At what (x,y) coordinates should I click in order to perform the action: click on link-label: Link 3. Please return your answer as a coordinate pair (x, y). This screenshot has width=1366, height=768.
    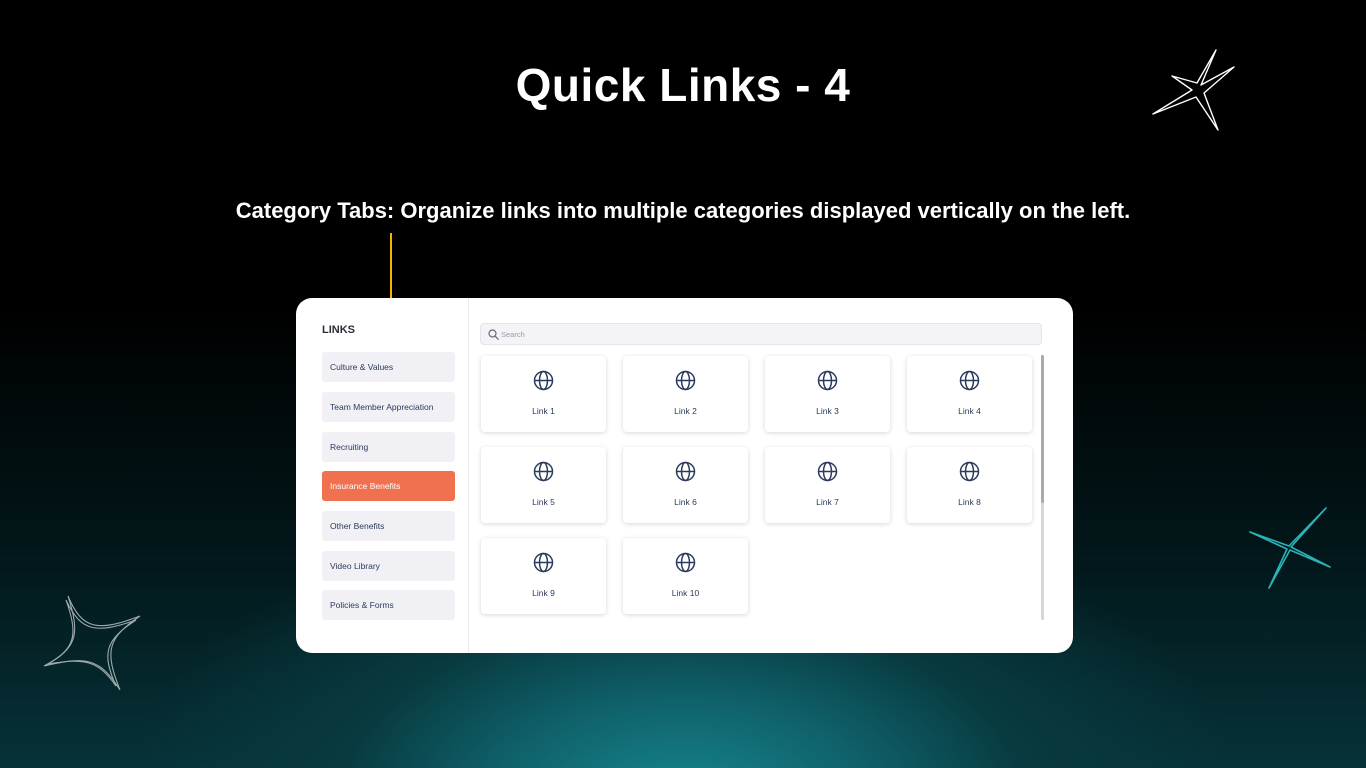
    Looking at the image, I should click on (827, 411).